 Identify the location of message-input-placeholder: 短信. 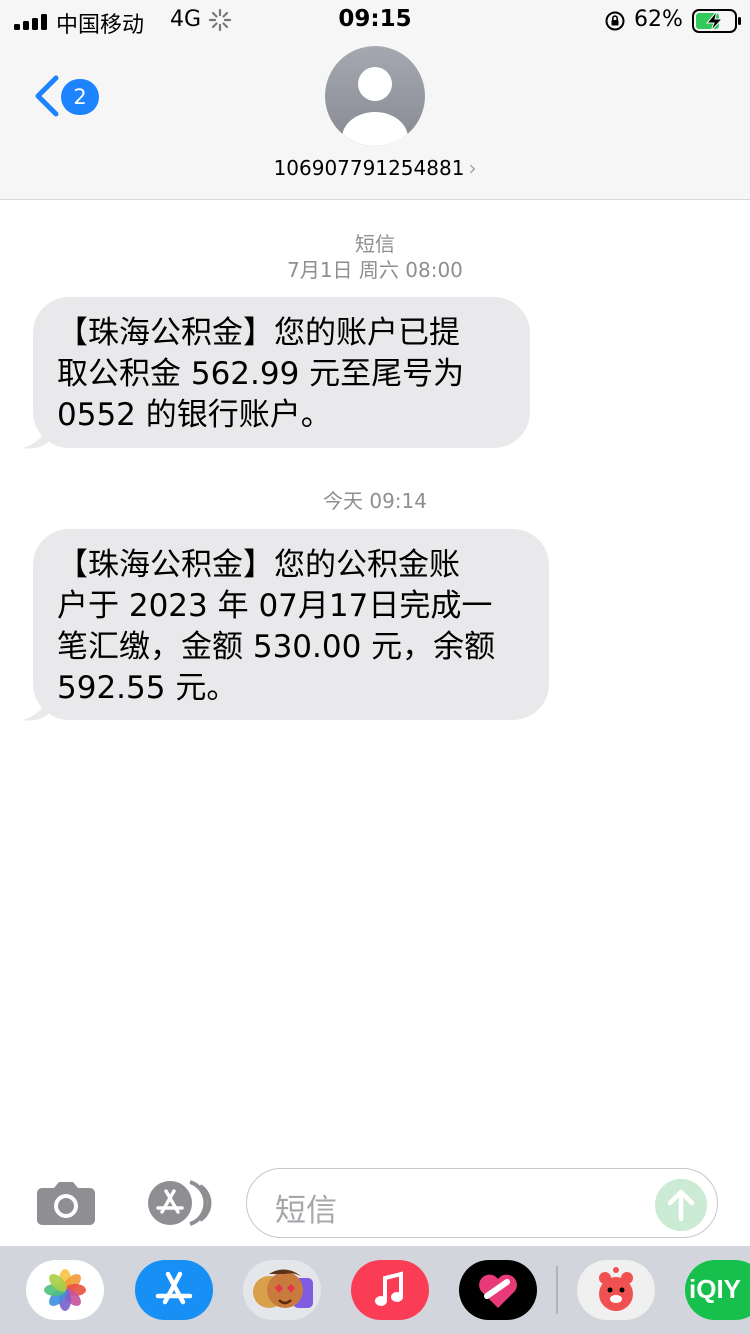
(306, 1211).